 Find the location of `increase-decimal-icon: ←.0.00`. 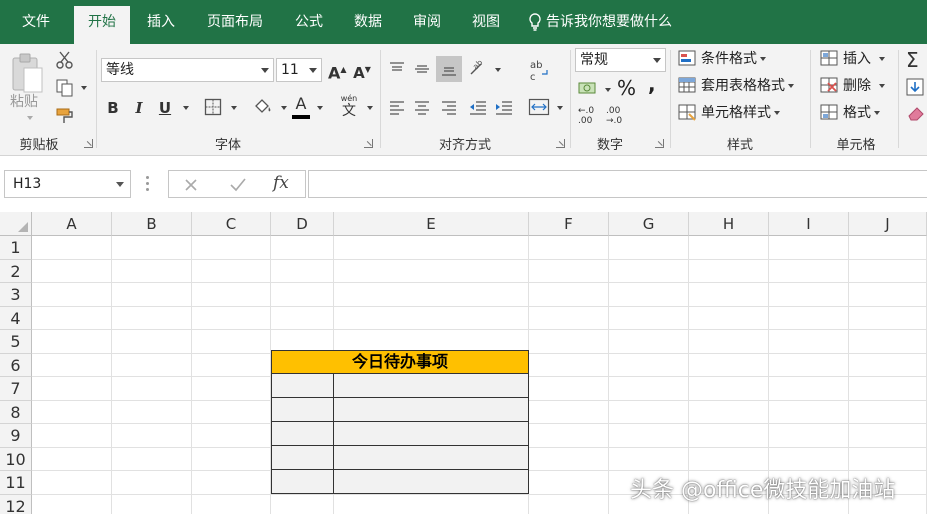

increase-decimal-icon: ←.0.00 is located at coordinates (586, 116).